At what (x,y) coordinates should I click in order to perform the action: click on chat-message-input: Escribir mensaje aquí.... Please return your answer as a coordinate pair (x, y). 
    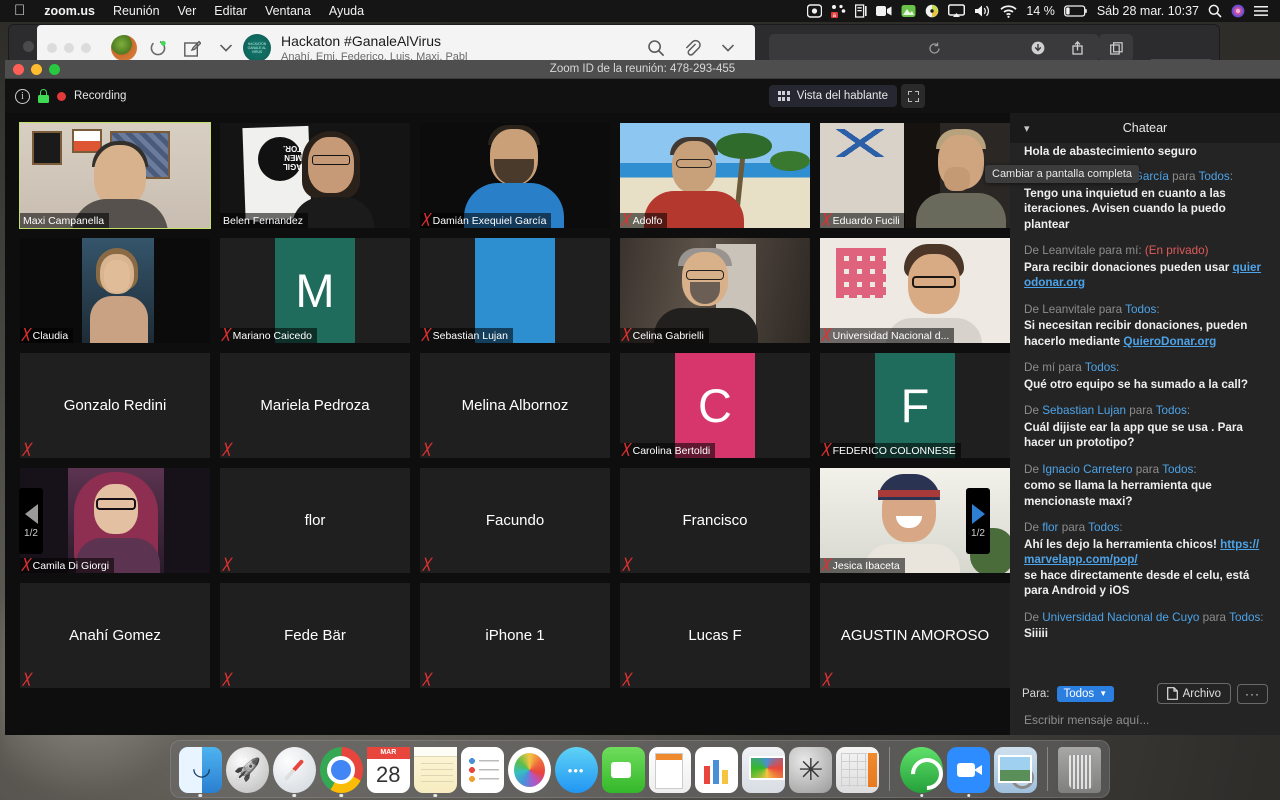
    Looking at the image, I should click on (1145, 720).